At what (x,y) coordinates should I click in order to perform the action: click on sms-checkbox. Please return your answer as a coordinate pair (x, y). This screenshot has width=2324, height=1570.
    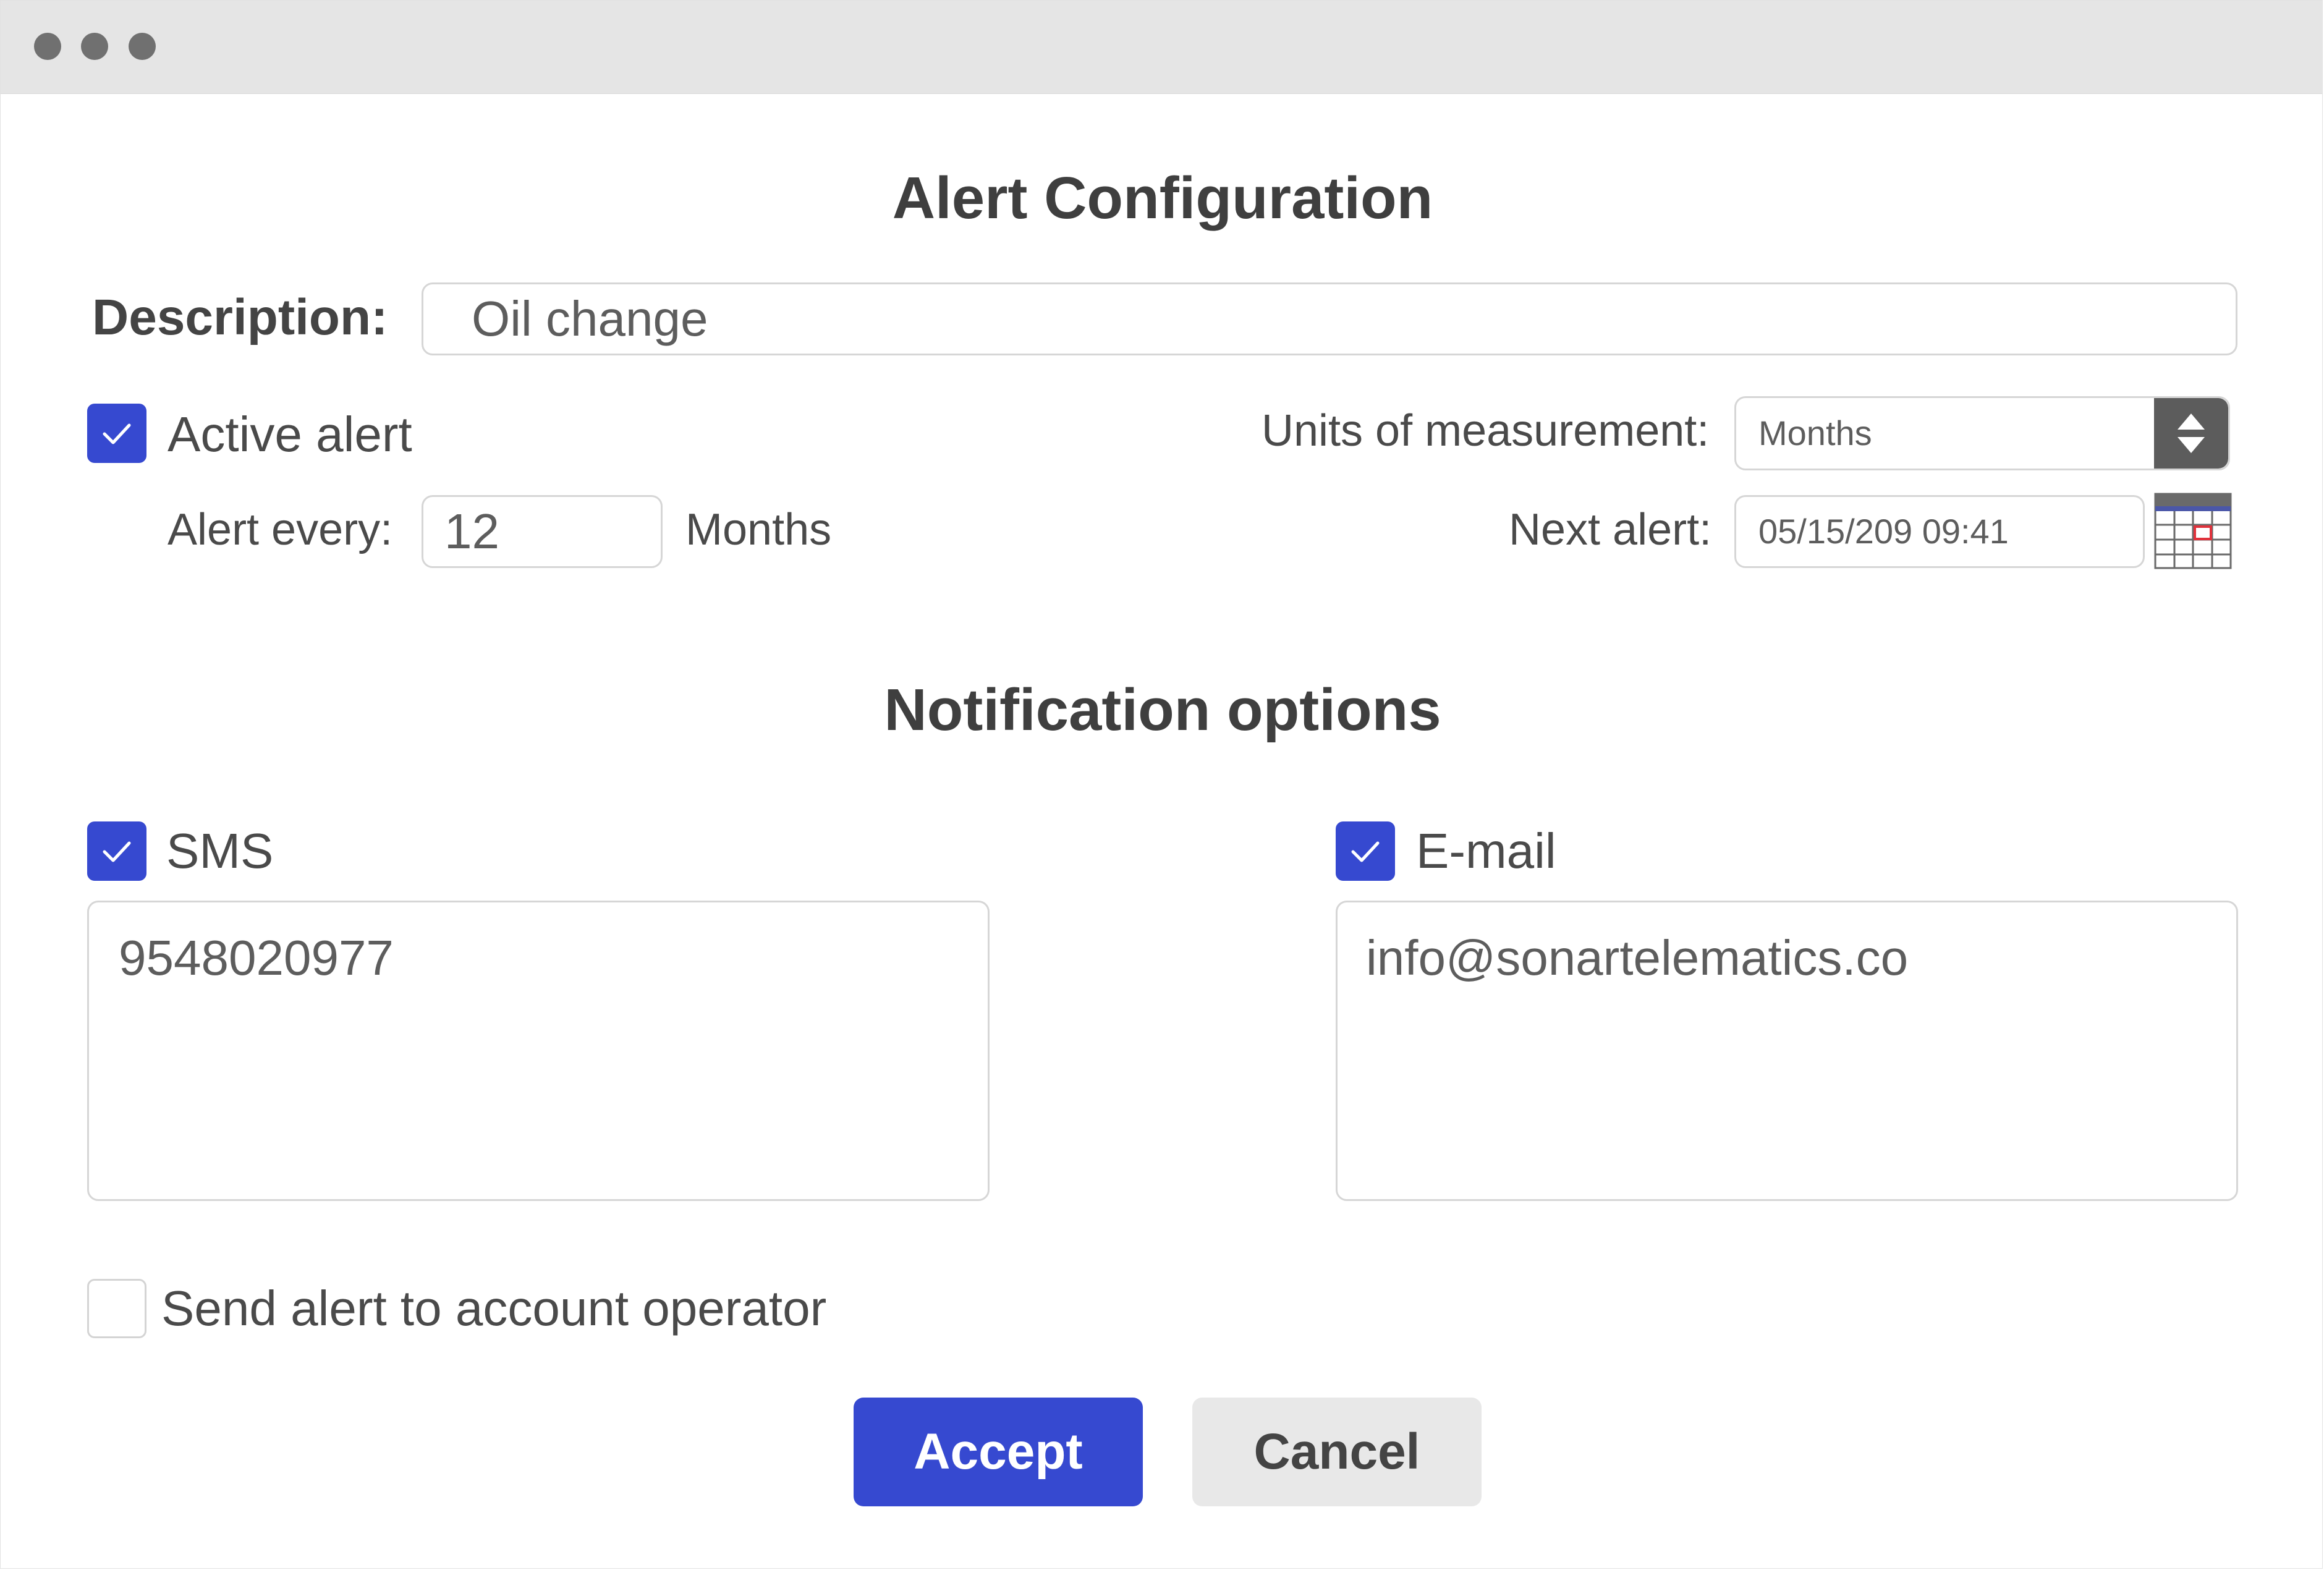
    Looking at the image, I should click on (117, 851).